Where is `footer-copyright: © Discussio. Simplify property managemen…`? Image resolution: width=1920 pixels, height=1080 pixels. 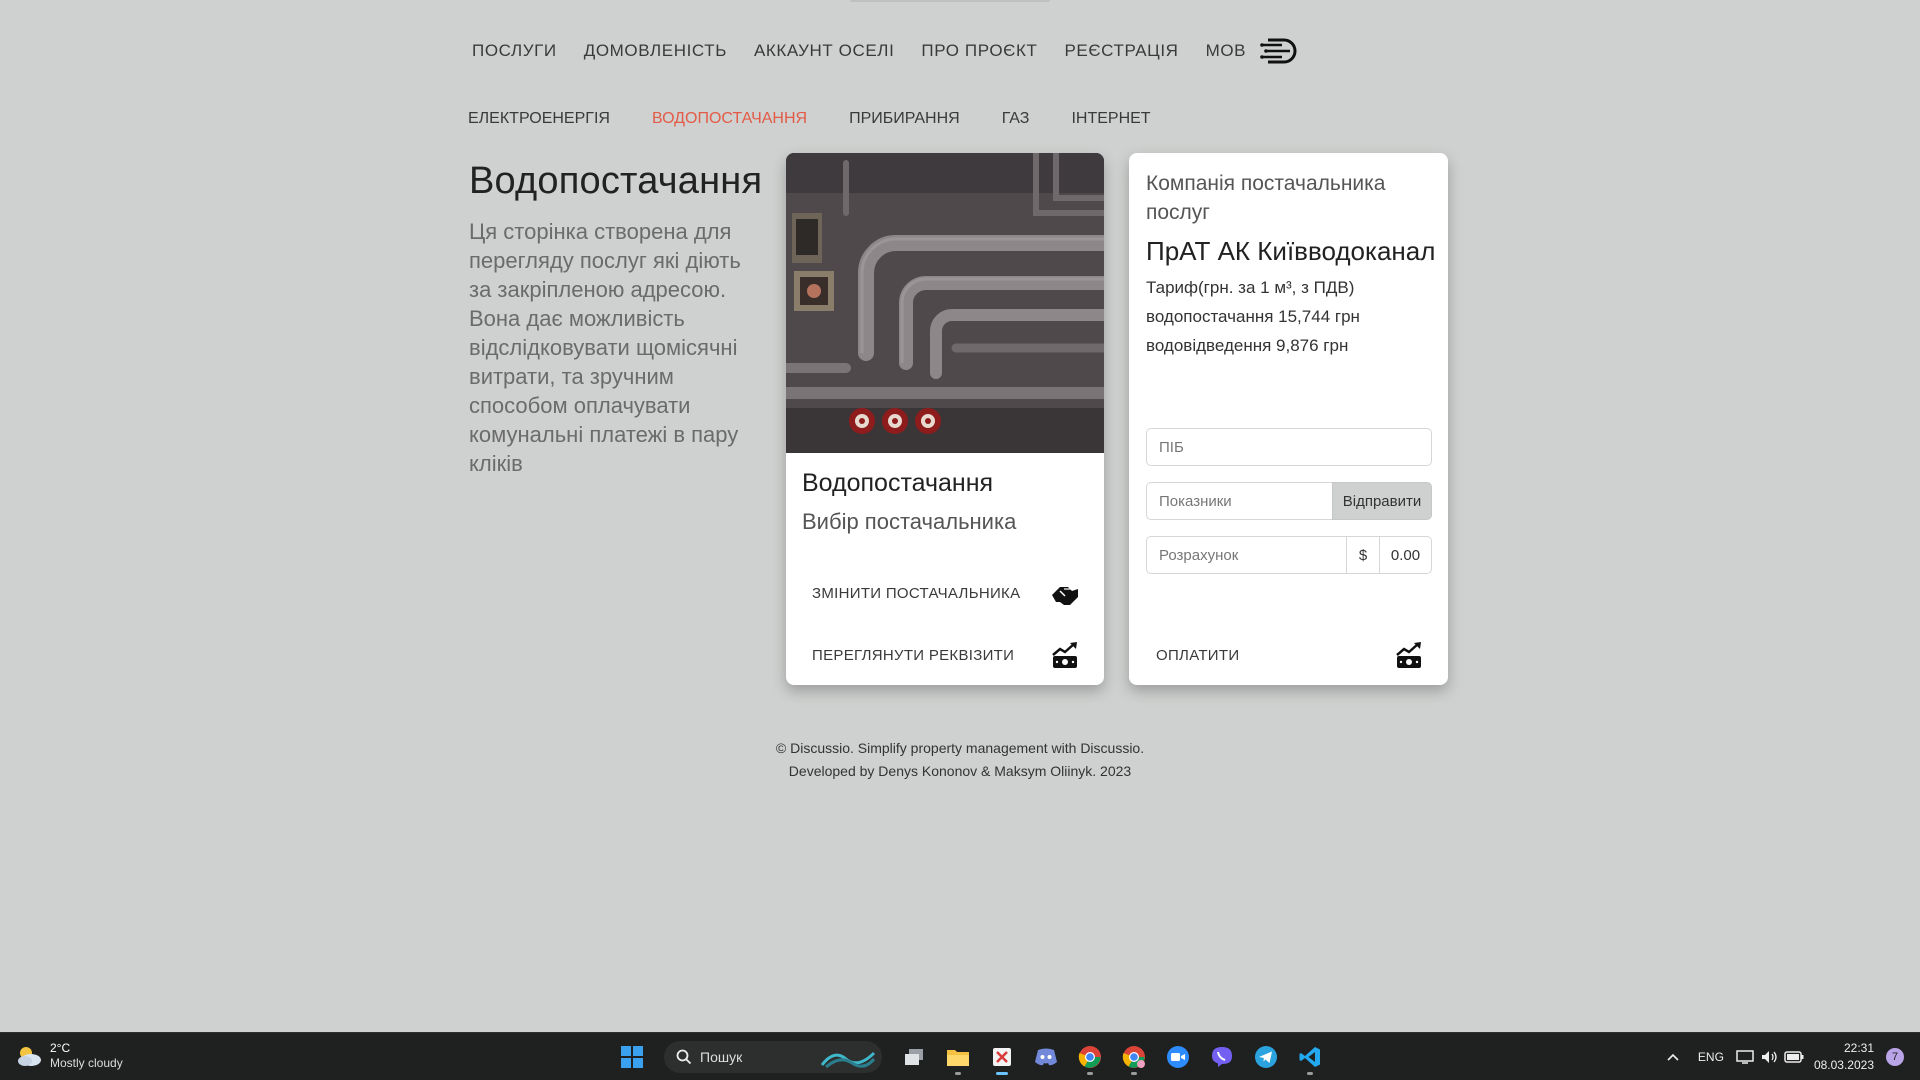 footer-copyright: © Discussio. Simplify property managemen… is located at coordinates (960, 748).